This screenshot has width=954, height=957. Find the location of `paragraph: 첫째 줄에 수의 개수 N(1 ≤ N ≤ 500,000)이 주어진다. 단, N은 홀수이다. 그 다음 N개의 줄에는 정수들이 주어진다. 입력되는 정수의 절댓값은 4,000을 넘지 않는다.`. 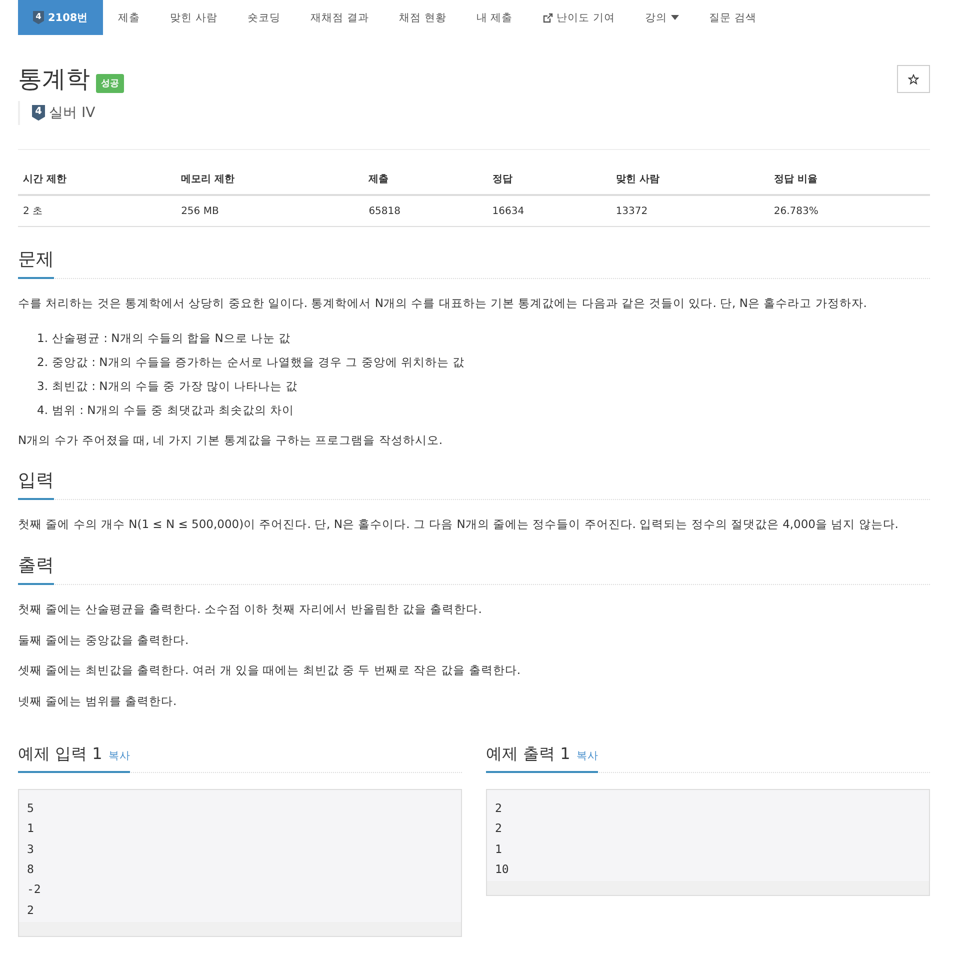

paragraph: 첫째 줄에 수의 개수 N(1 ≤ N ≤ 500,000)이 주어진다. 단, N은 홀수이다. 그 다음 N개의 줄에는 정수들이 주어진다. 입력되는 정수의 절댓값은 4,000을 넘지 않는다. is located at coordinates (459, 525).